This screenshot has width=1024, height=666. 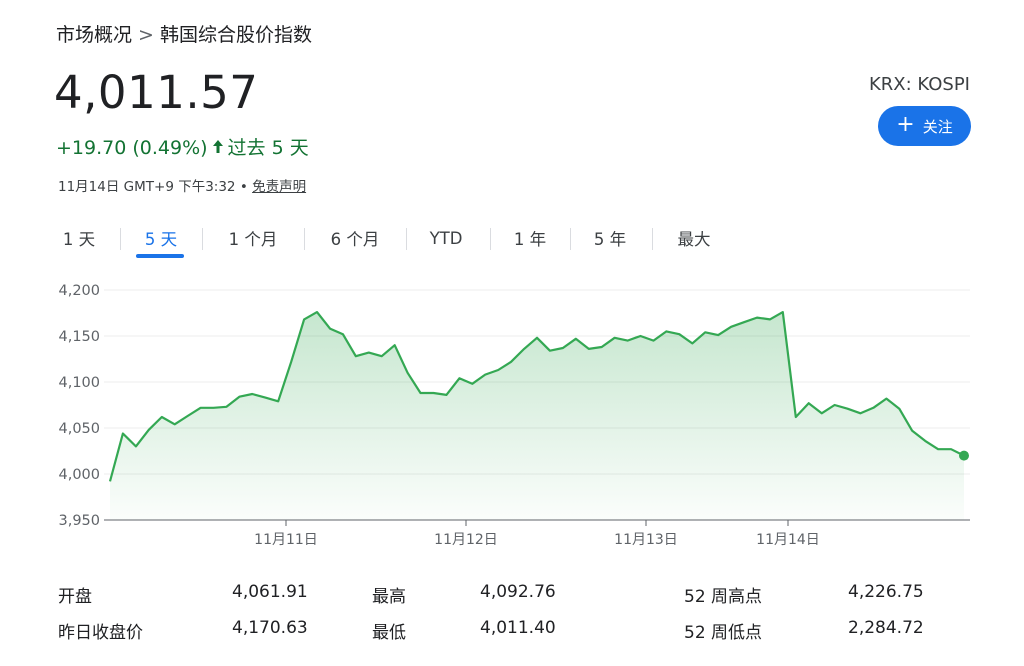 I want to click on breadcrumb: 市场概况 > 韩国综合股价指数, so click(x=184, y=33).